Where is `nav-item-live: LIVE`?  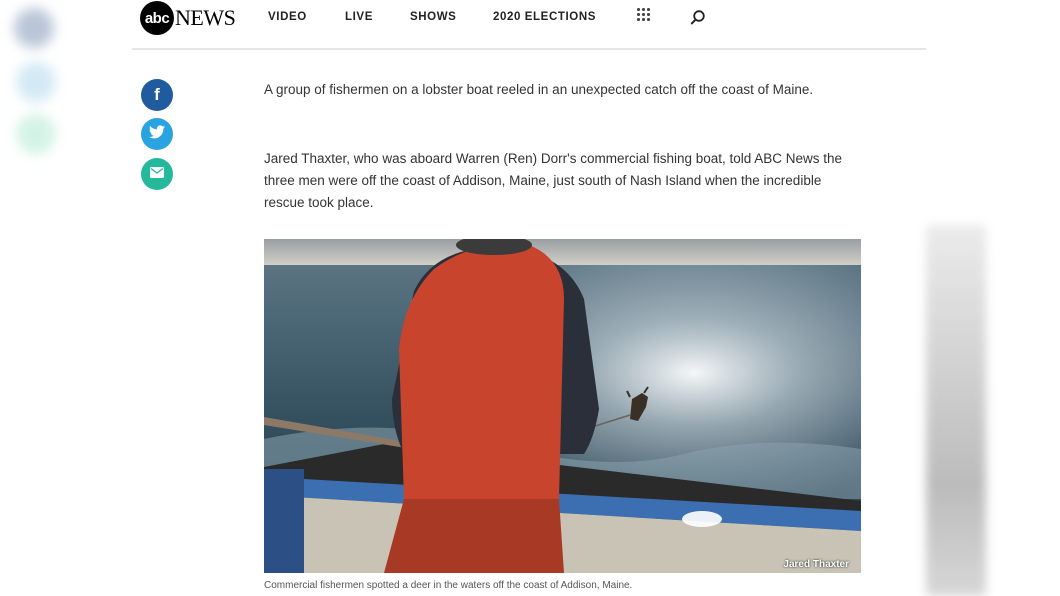
nav-item-live: LIVE is located at coordinates (359, 17).